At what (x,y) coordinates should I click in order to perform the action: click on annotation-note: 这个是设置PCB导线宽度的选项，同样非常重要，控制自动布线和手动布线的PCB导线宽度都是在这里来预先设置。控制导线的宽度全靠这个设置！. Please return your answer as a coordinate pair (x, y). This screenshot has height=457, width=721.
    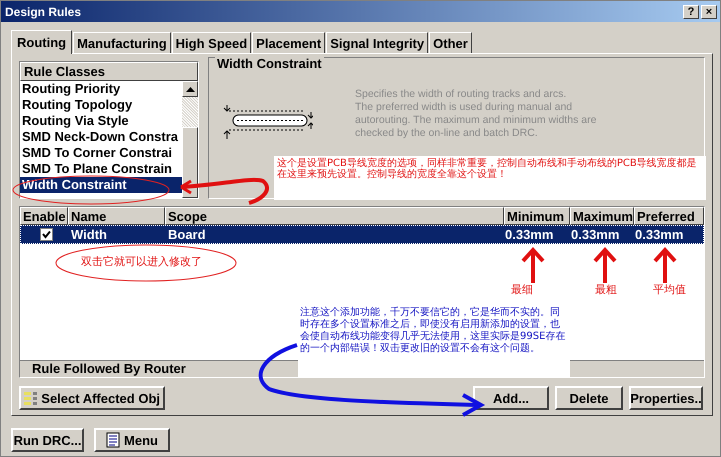
    Looking at the image, I should click on (490, 178).